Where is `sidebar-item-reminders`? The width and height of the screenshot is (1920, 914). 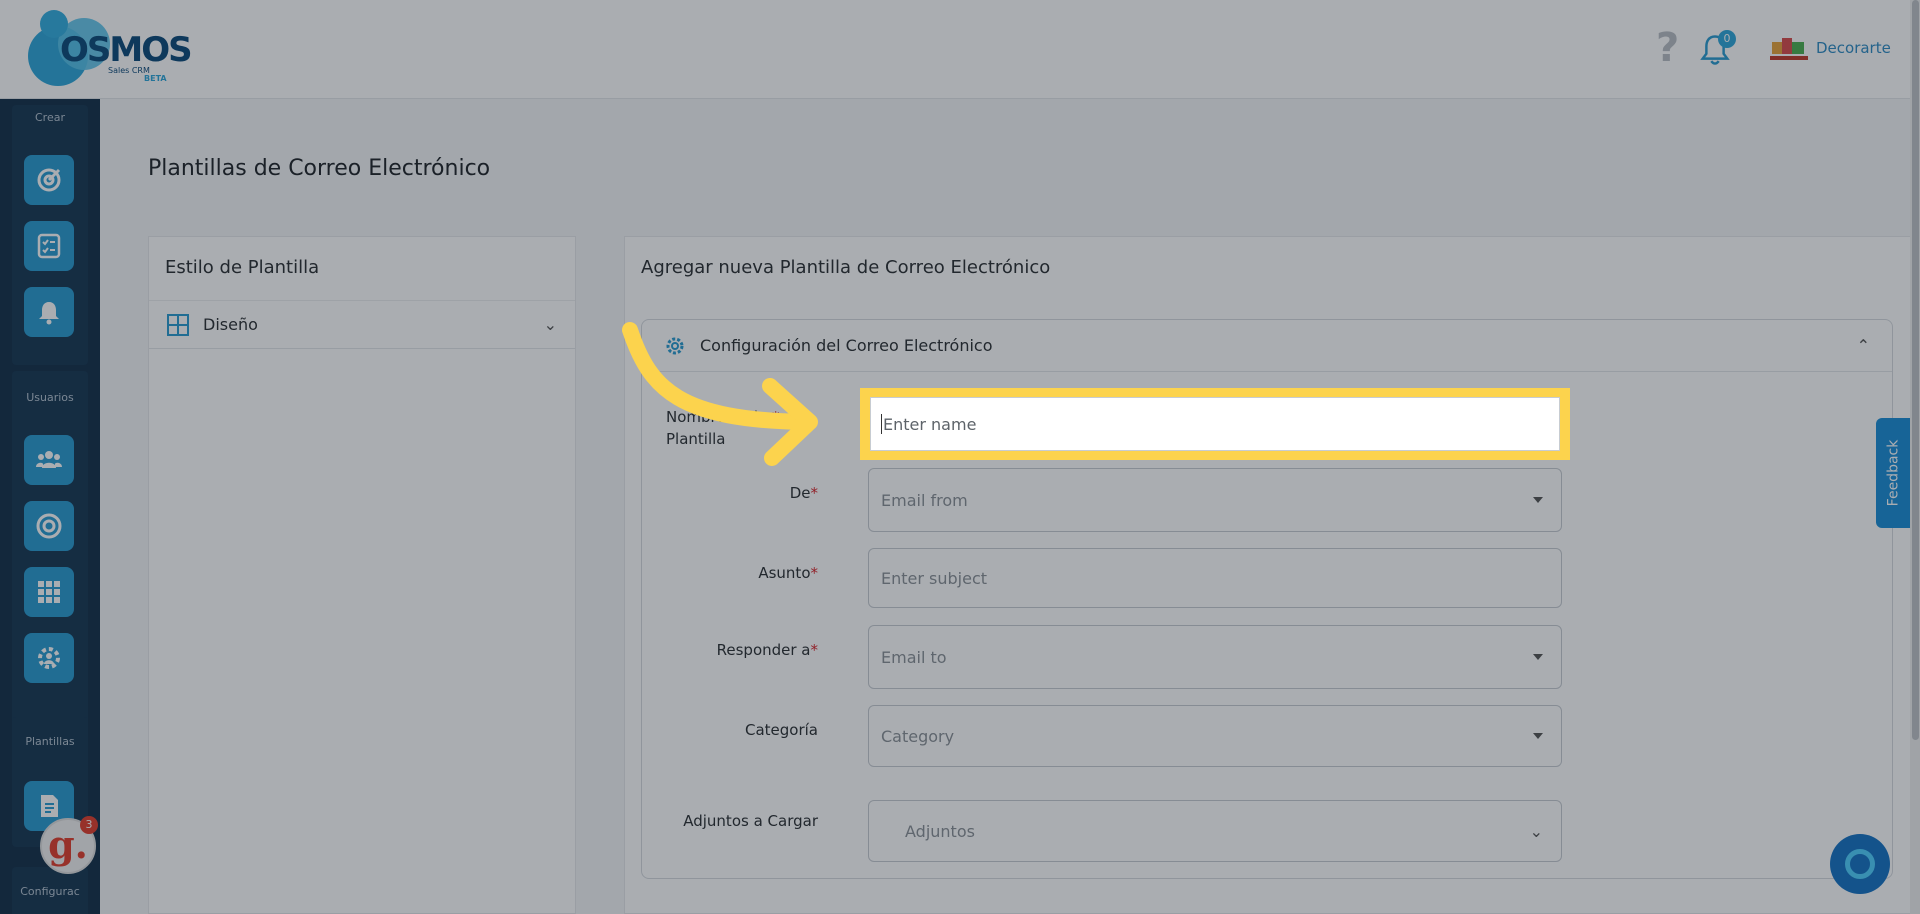 sidebar-item-reminders is located at coordinates (49, 312).